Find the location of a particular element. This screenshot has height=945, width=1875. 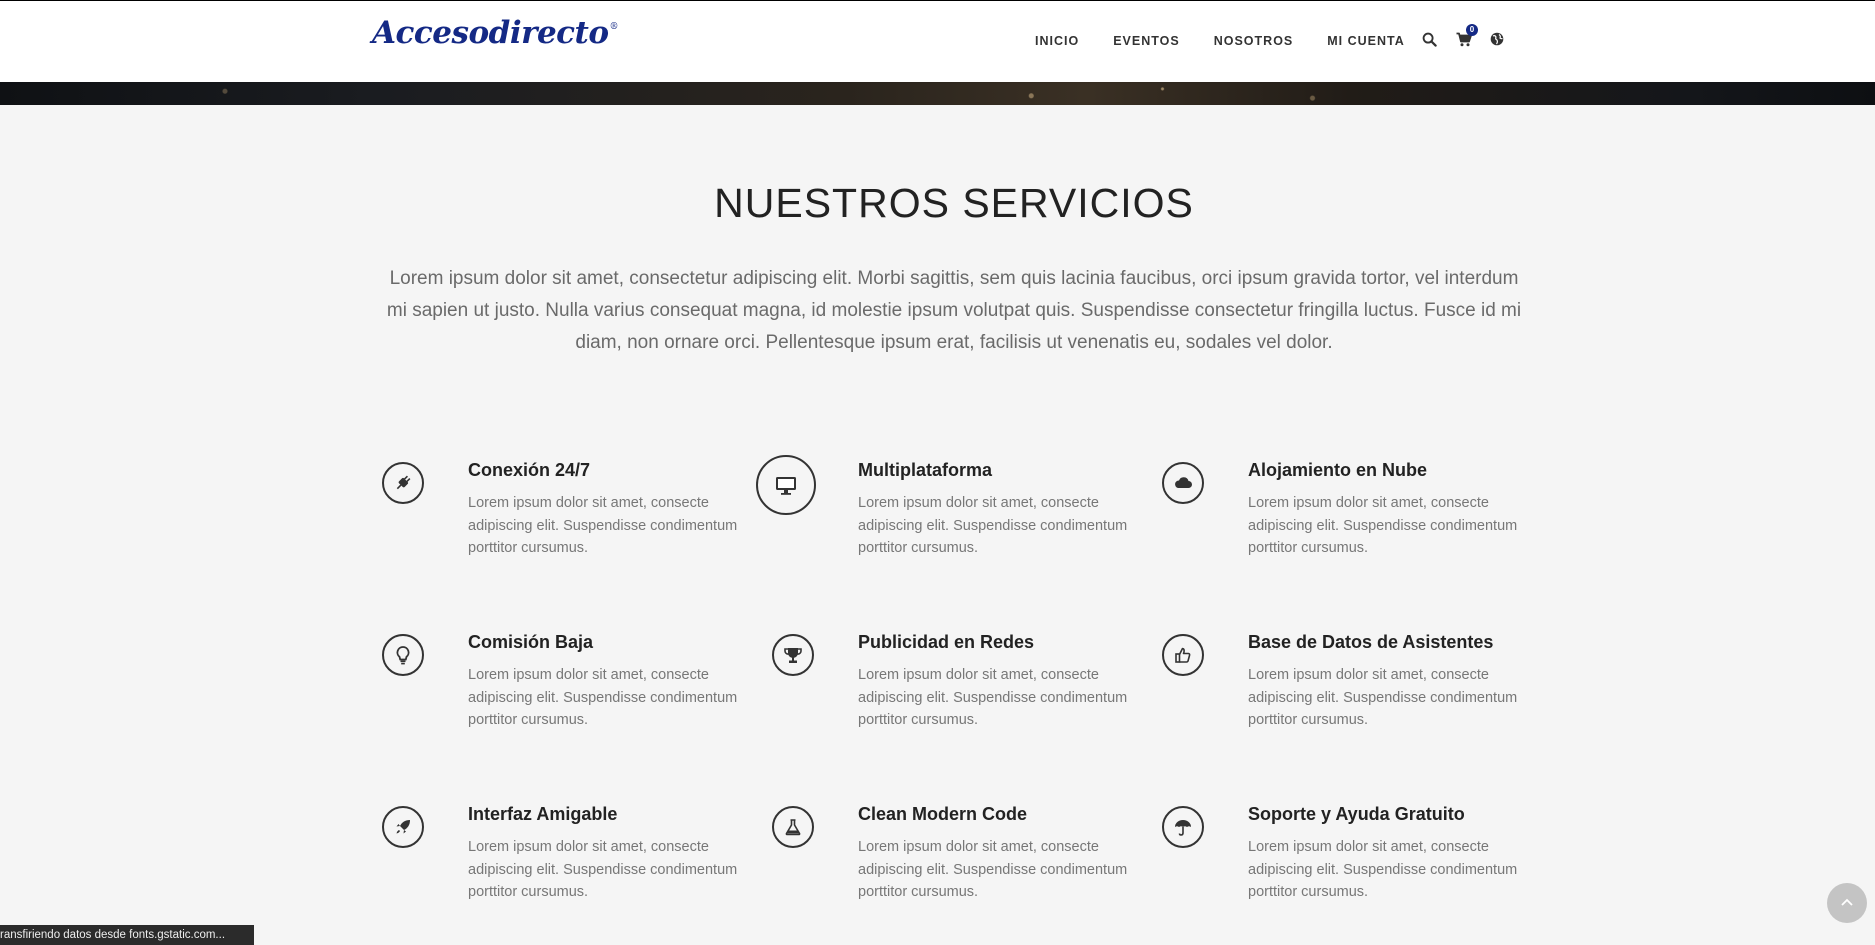

scroll-to-top-button is located at coordinates (1847, 903).